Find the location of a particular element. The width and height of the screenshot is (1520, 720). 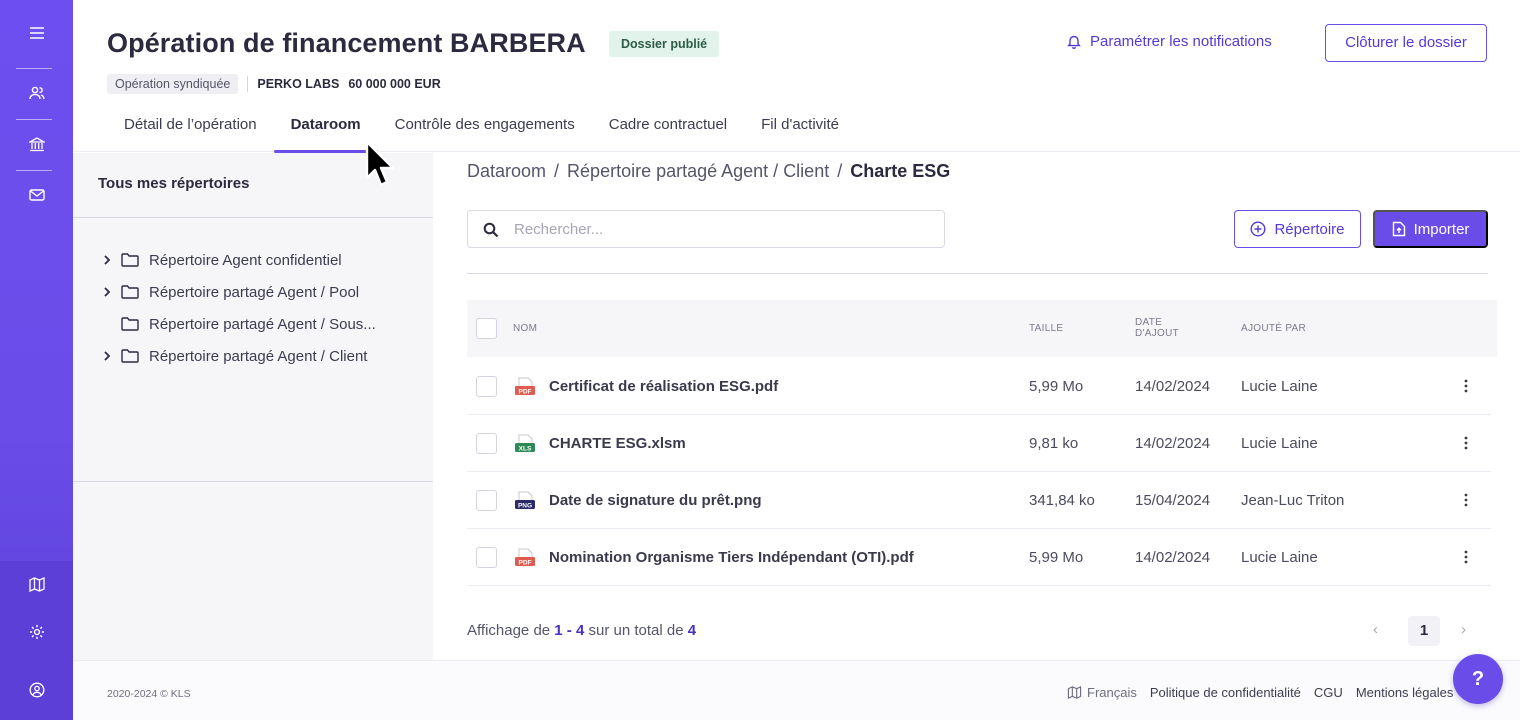

notifications-settings-link: Paramétrer les notifications is located at coordinates (1169, 41).